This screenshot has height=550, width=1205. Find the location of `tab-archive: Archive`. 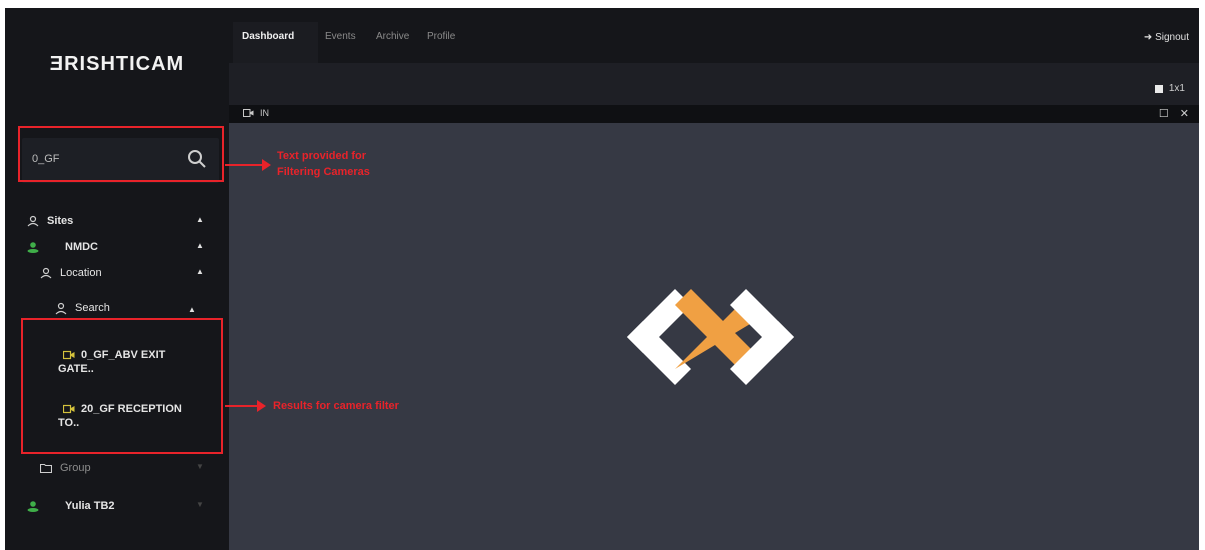

tab-archive: Archive is located at coordinates (392, 36).